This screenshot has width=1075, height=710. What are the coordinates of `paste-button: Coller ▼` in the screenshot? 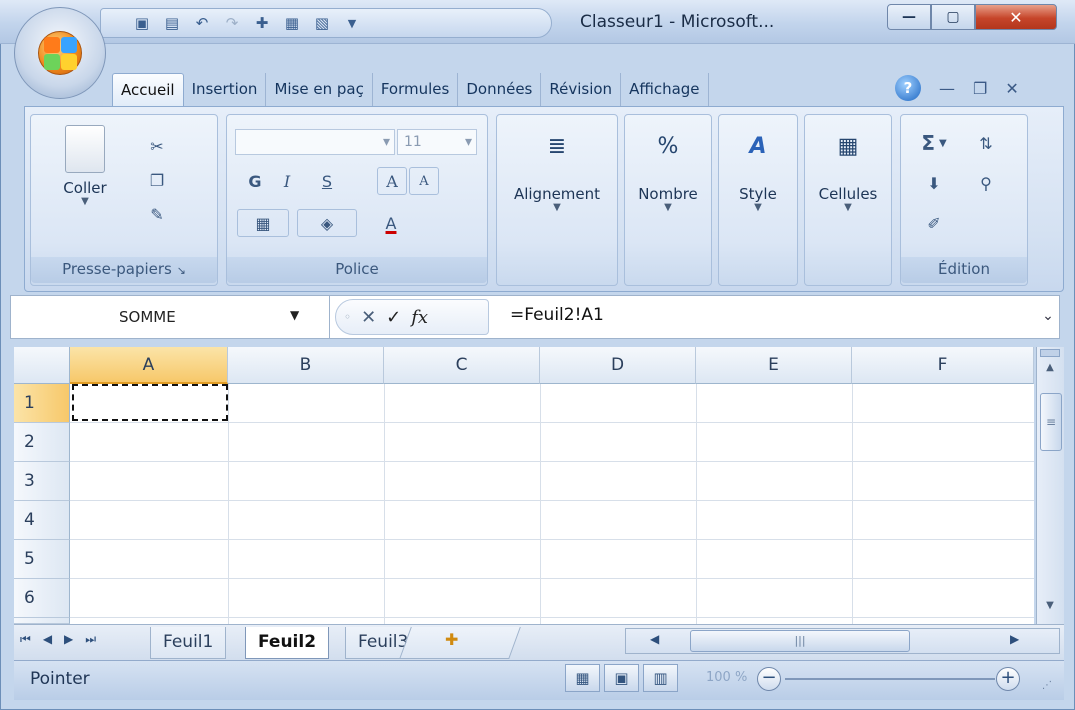 It's located at (85, 166).